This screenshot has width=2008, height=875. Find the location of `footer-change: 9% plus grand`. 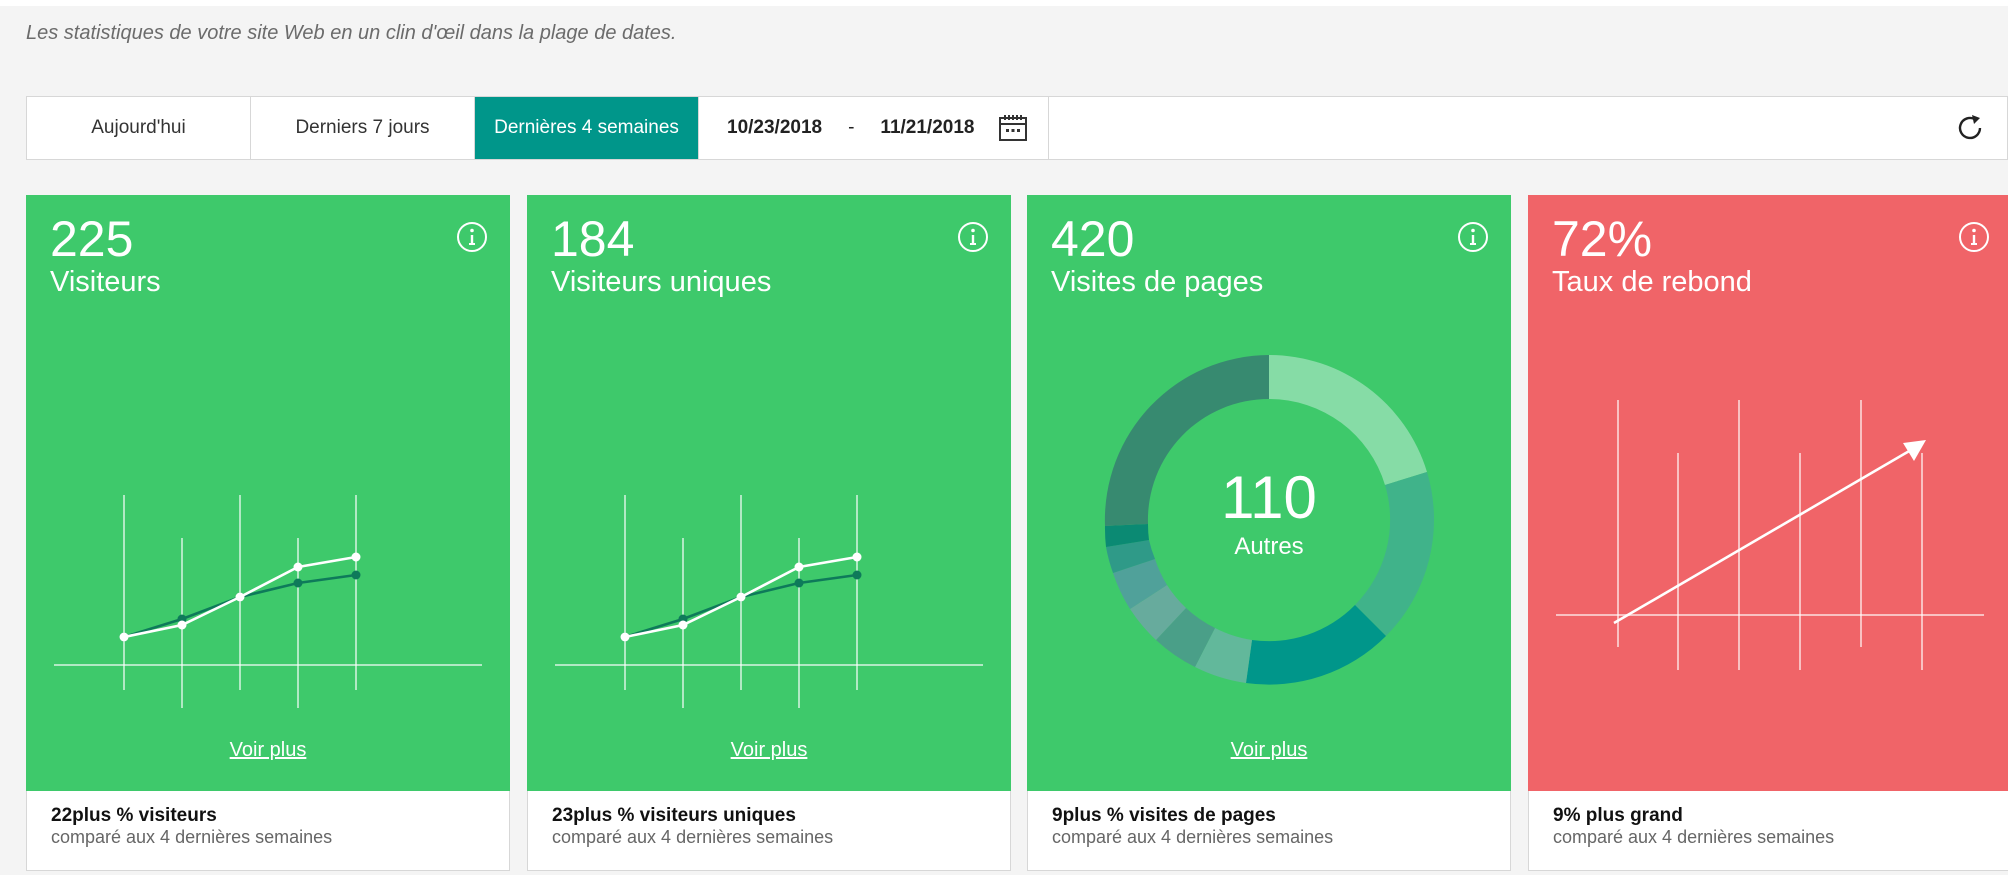

footer-change: 9% plus grand is located at coordinates (1618, 815).